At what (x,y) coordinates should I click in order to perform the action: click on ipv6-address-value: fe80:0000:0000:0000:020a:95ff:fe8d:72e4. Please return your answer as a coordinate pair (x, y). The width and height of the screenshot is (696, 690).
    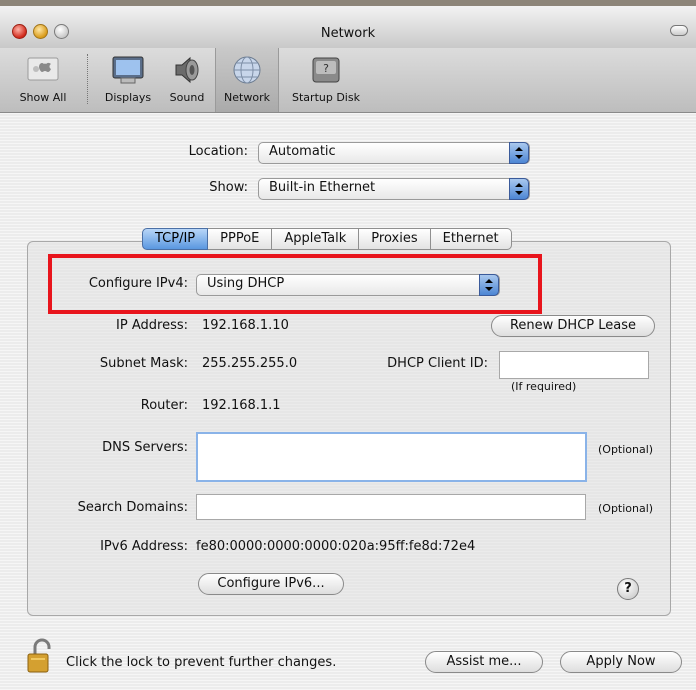
    Looking at the image, I should click on (336, 546).